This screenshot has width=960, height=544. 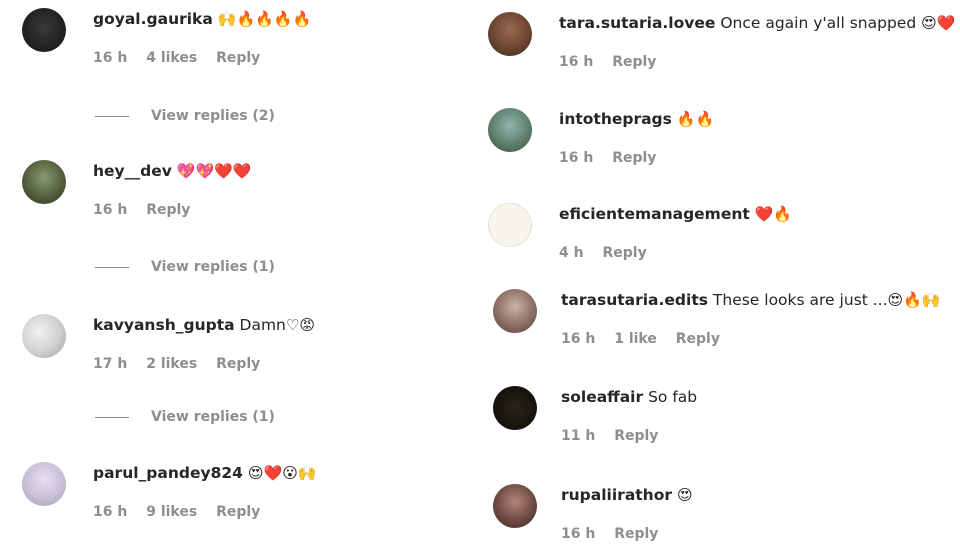 I want to click on comment-body: kavyansh_gupta Damn♡😡 17 h 2 likes Reply, so click(x=204, y=343).